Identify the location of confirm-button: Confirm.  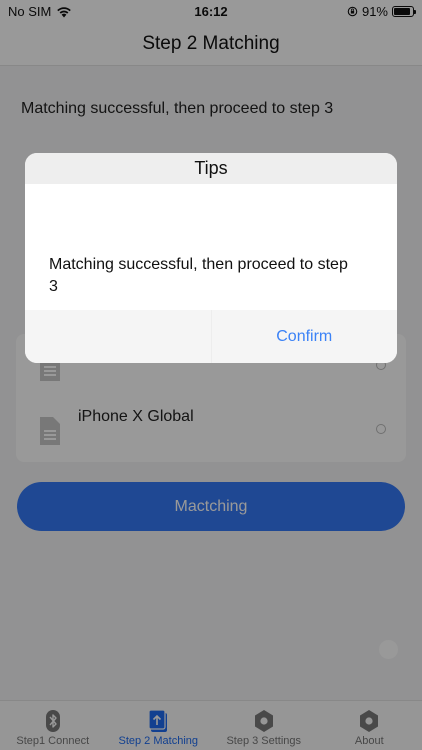
(305, 336).